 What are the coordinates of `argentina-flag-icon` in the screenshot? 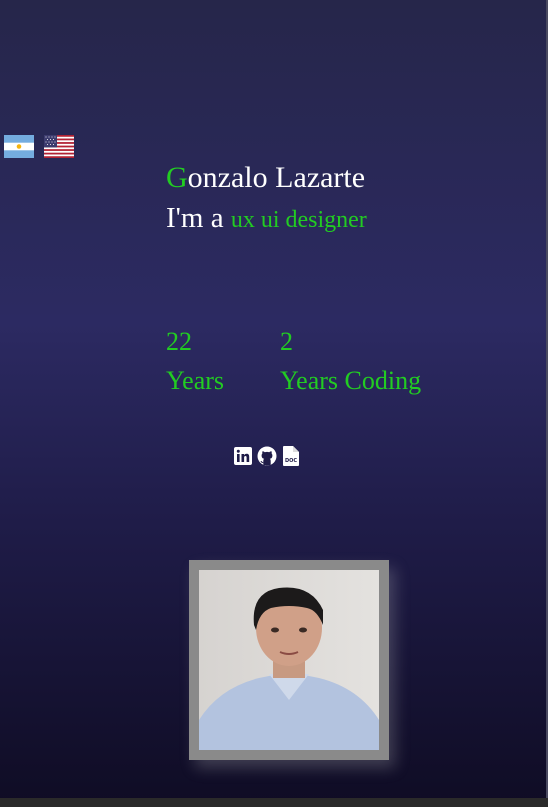 It's located at (19, 146).